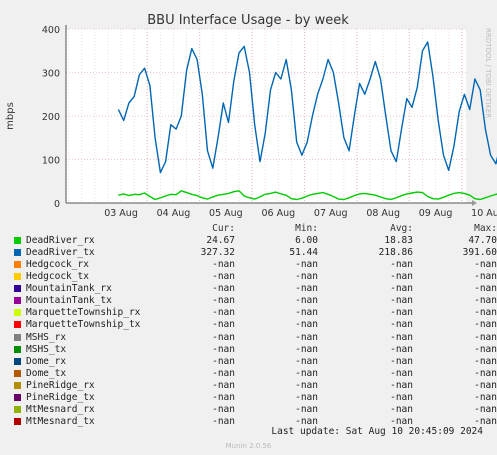 The width and height of the screenshot is (497, 455). I want to click on legend-row: MountainTank_tx -nan -nan -nan -nan, so click(248, 301).